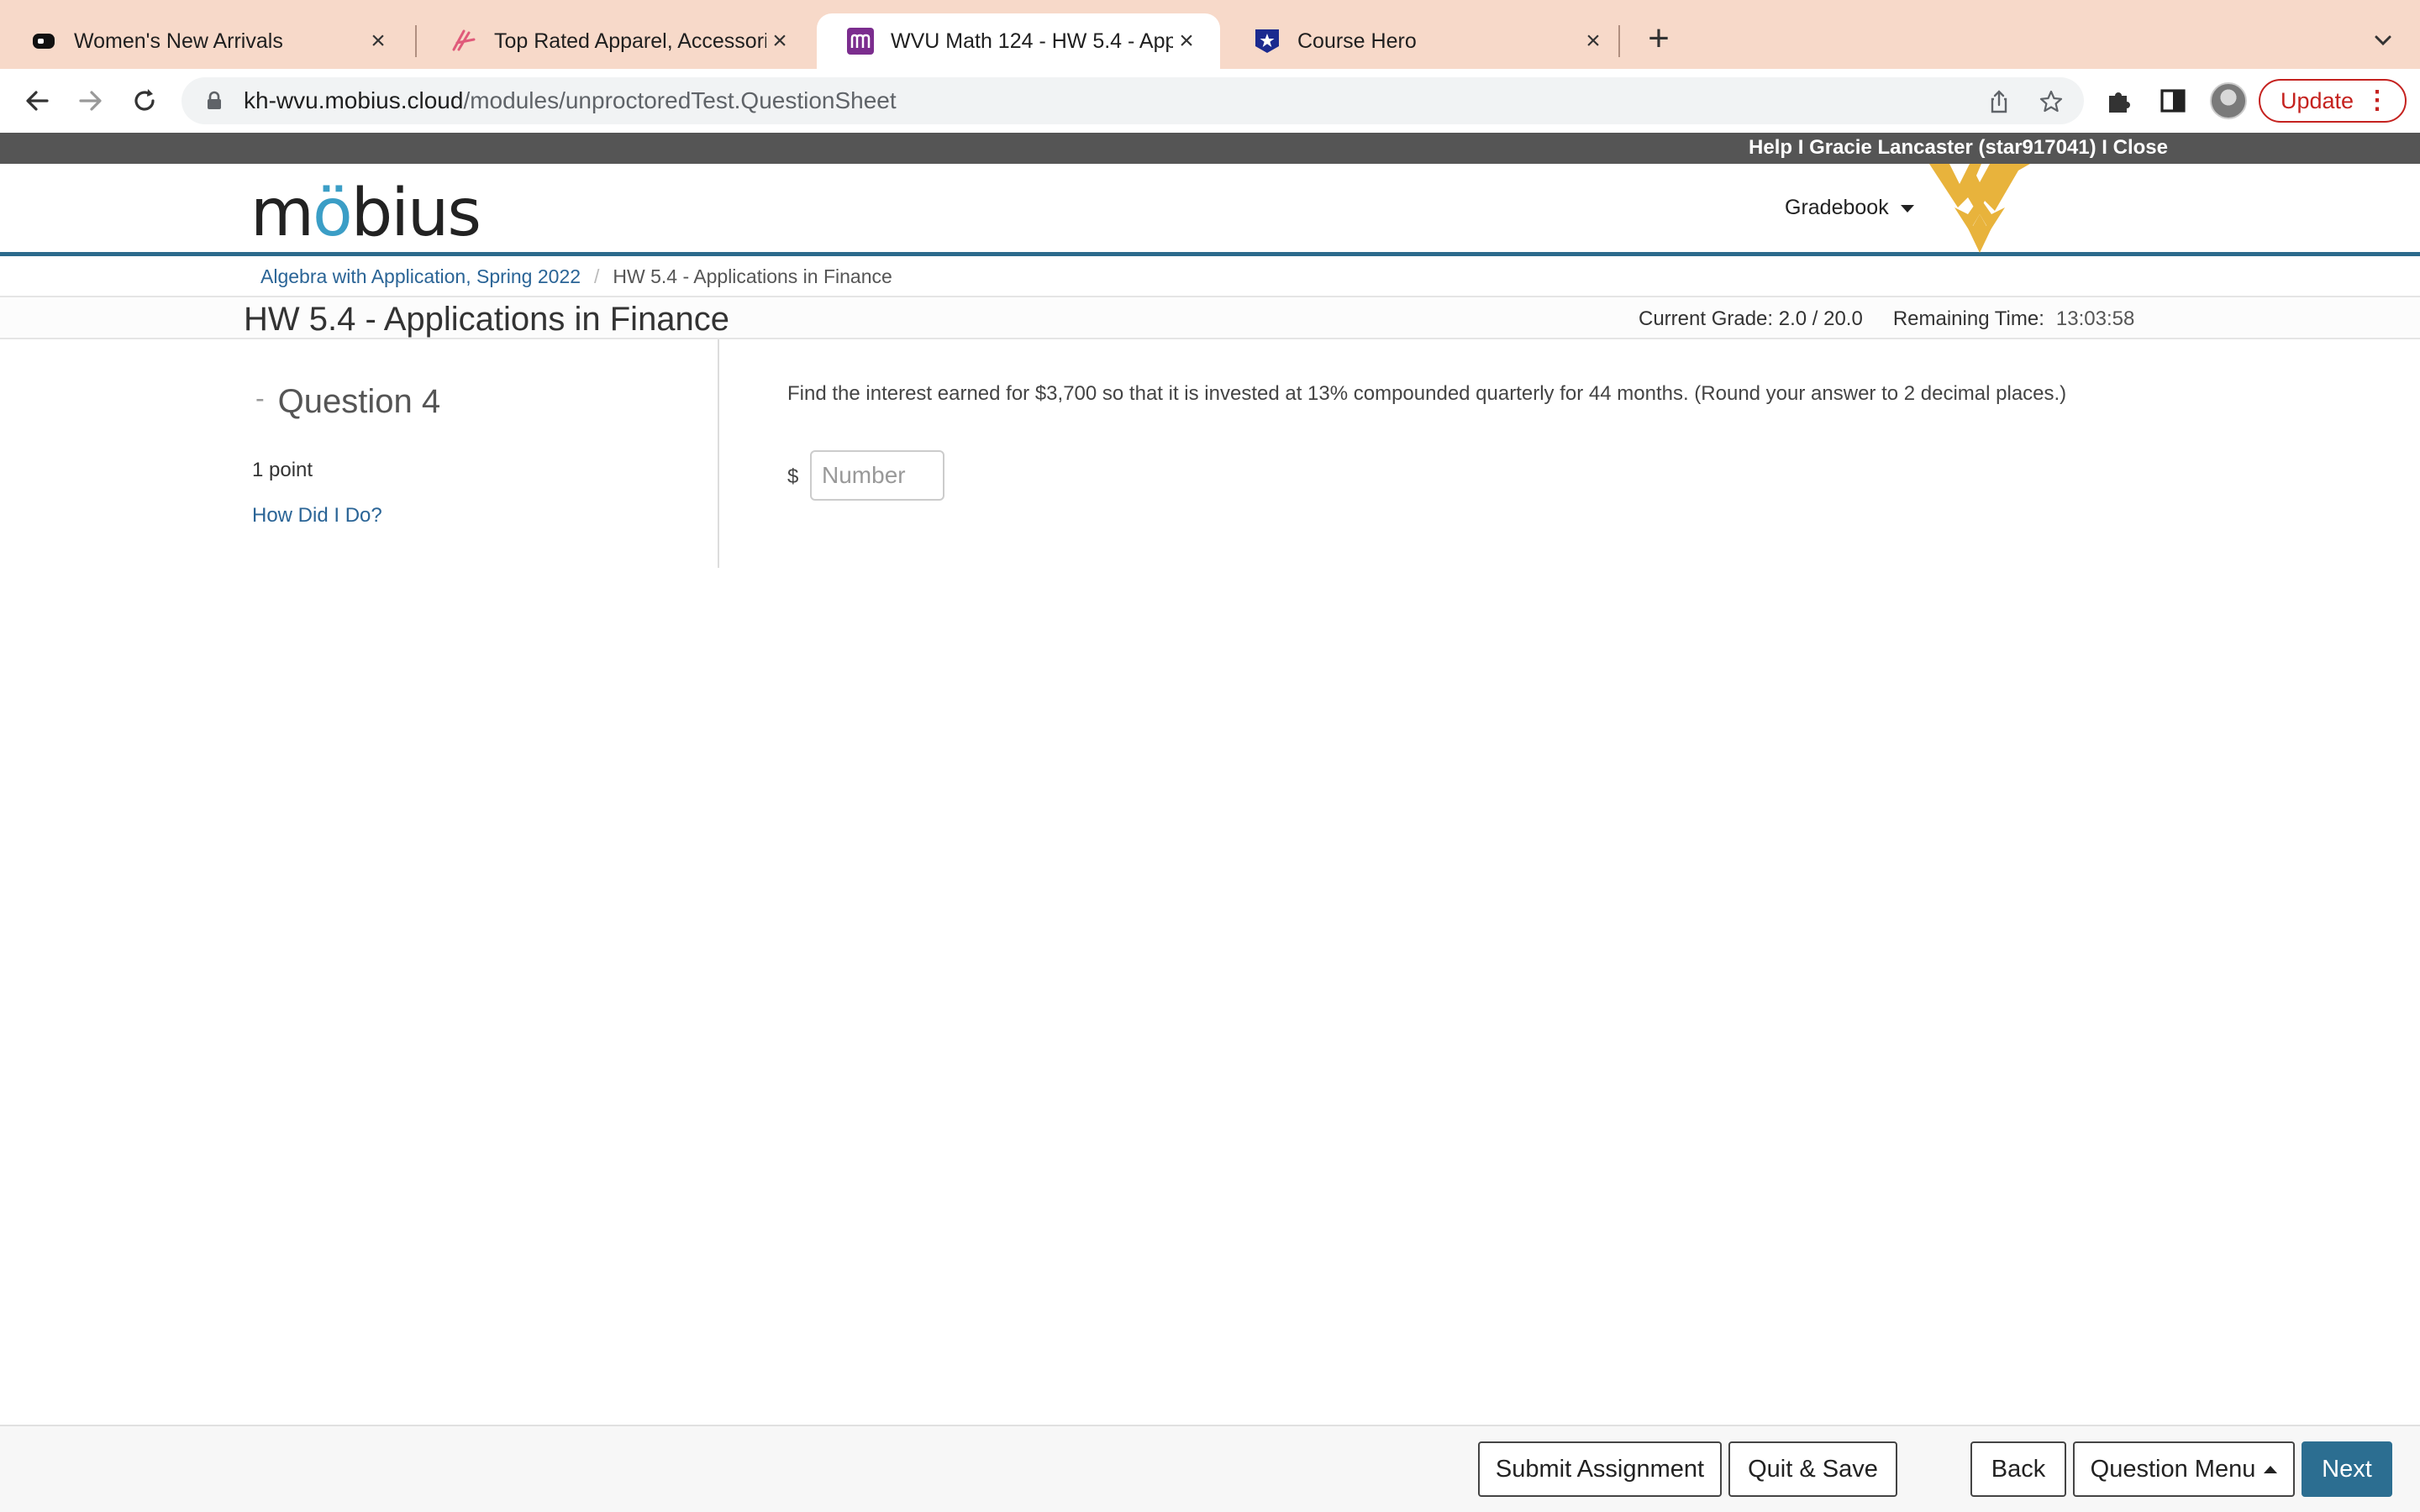 This screenshot has height=1512, width=2420. I want to click on submit-assignment-button: Submit Assignment, so click(1600, 1469).